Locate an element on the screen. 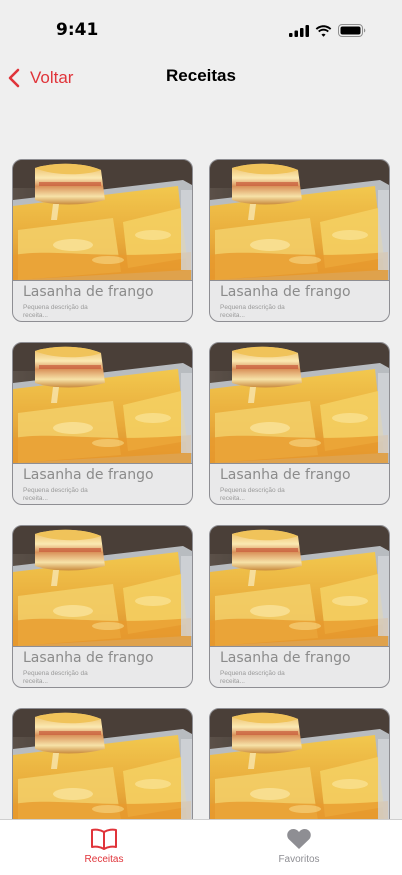 The width and height of the screenshot is (402, 875). tab-favoritos: Favoritos is located at coordinates (299, 850).